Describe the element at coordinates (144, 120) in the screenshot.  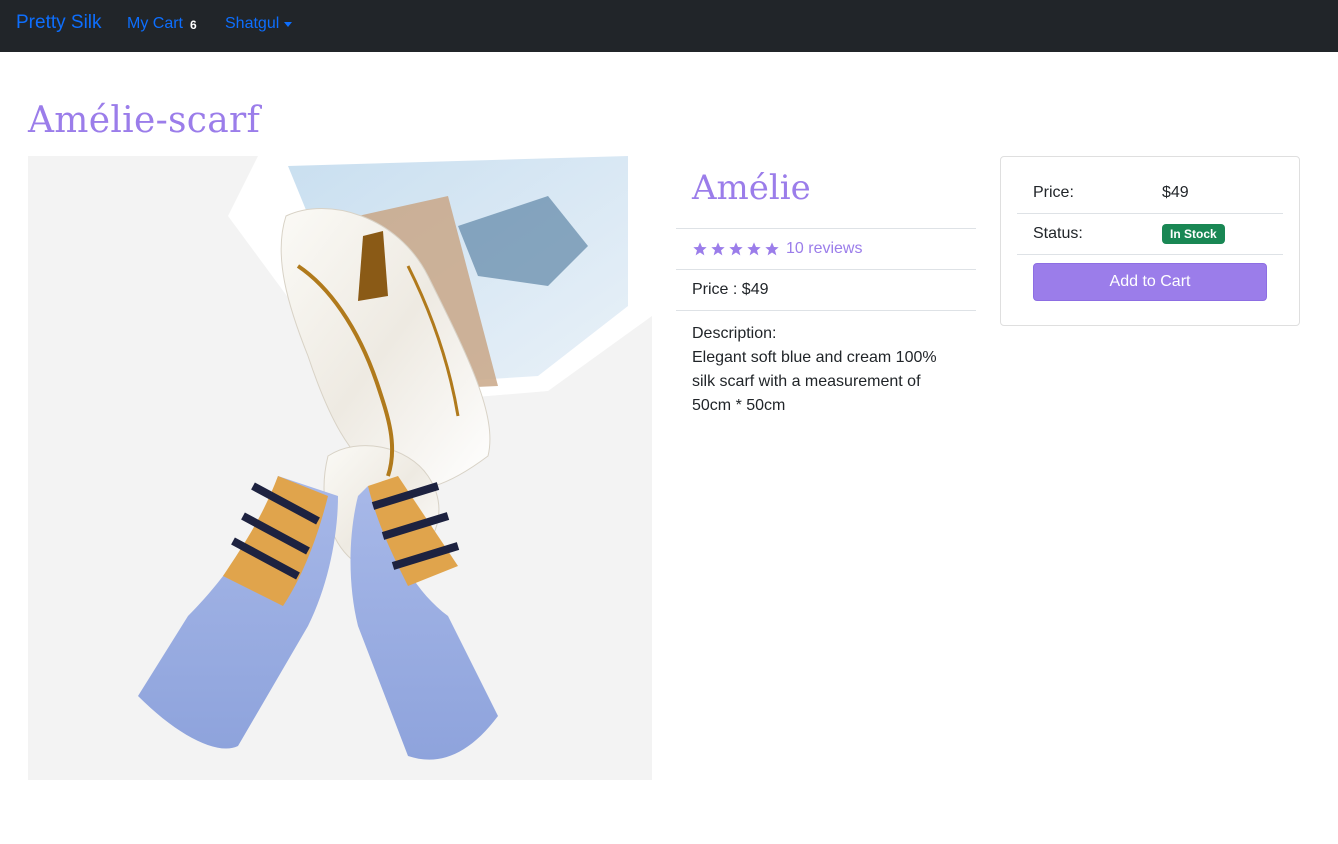
I see `page-title: Amélie-scarf` at that location.